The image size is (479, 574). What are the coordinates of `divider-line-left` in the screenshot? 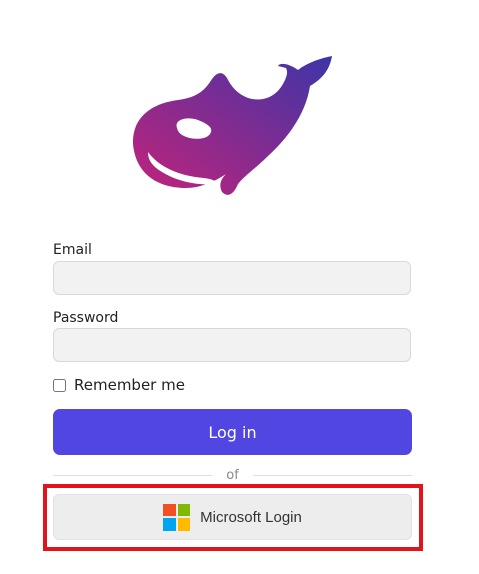 It's located at (133, 475).